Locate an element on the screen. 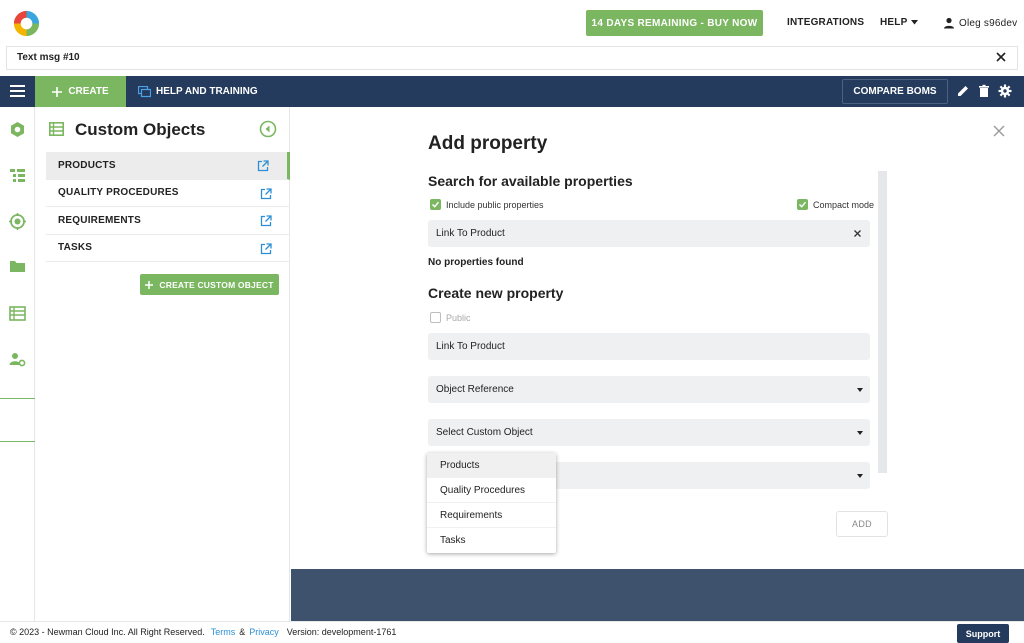 The height and width of the screenshot is (643, 1024). compare-boms-button: COMPARE BOMS is located at coordinates (895, 91).